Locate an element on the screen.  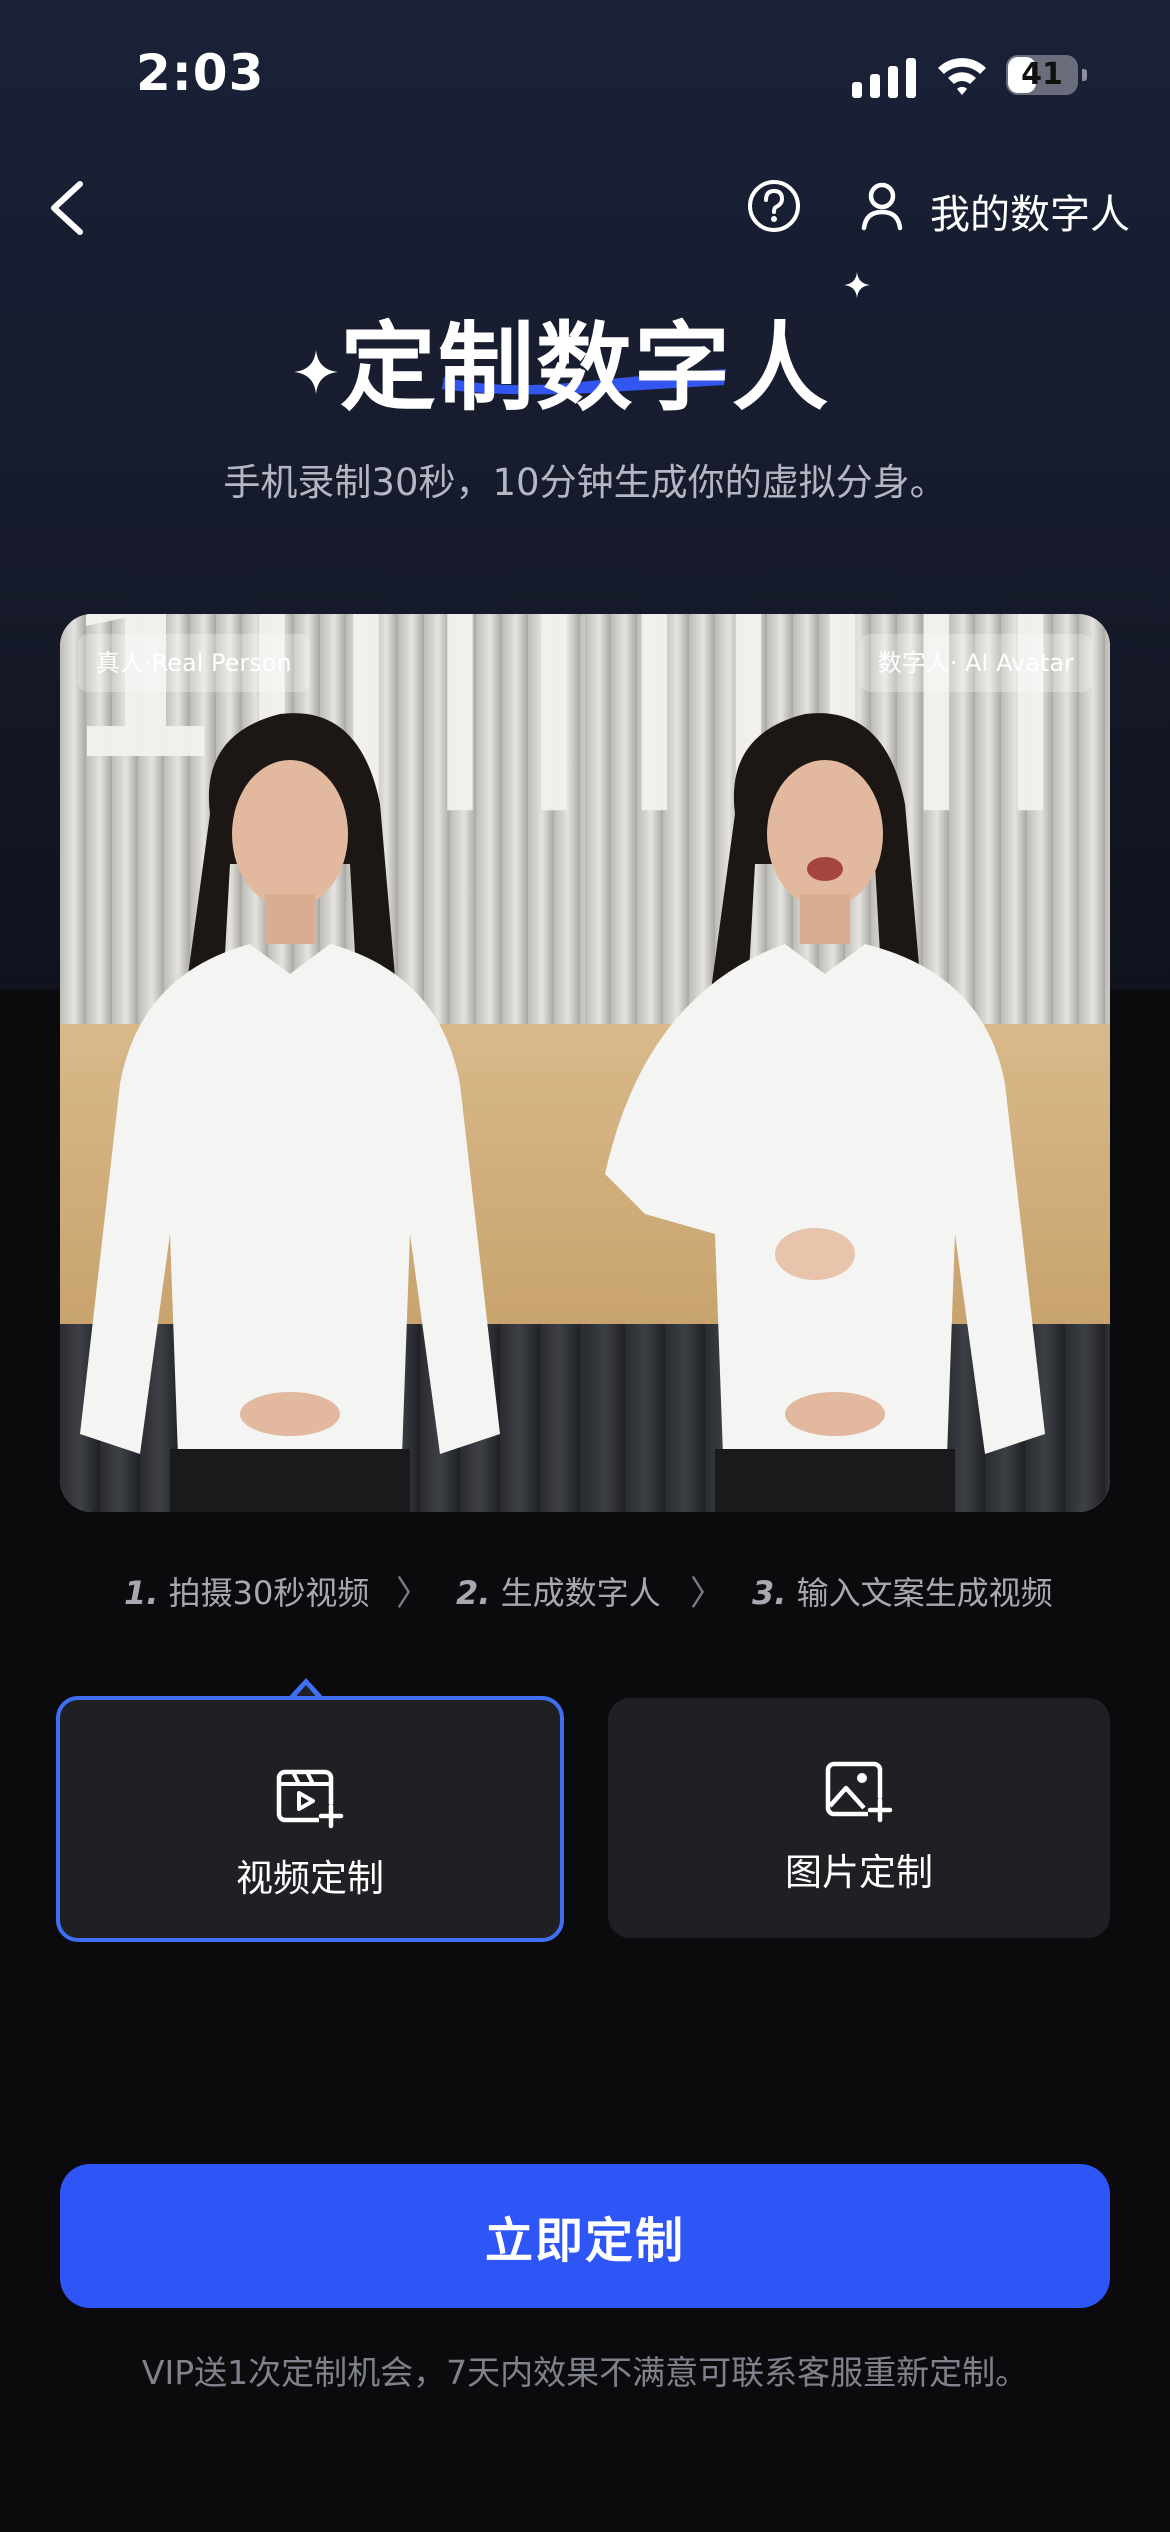
question-mark-icon is located at coordinates (774, 206).